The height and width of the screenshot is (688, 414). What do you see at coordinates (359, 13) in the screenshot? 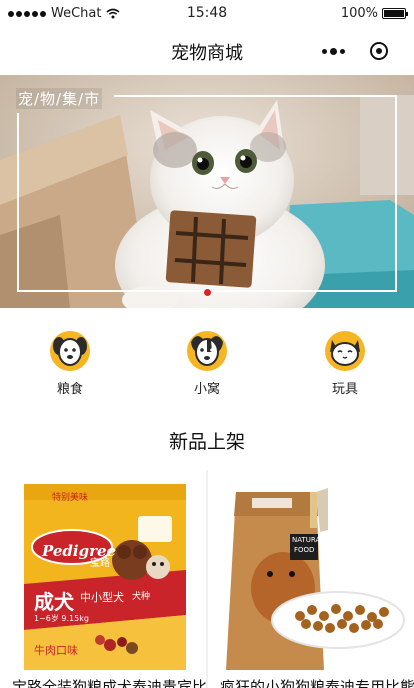
I see `battery-percent: 100%` at bounding box center [359, 13].